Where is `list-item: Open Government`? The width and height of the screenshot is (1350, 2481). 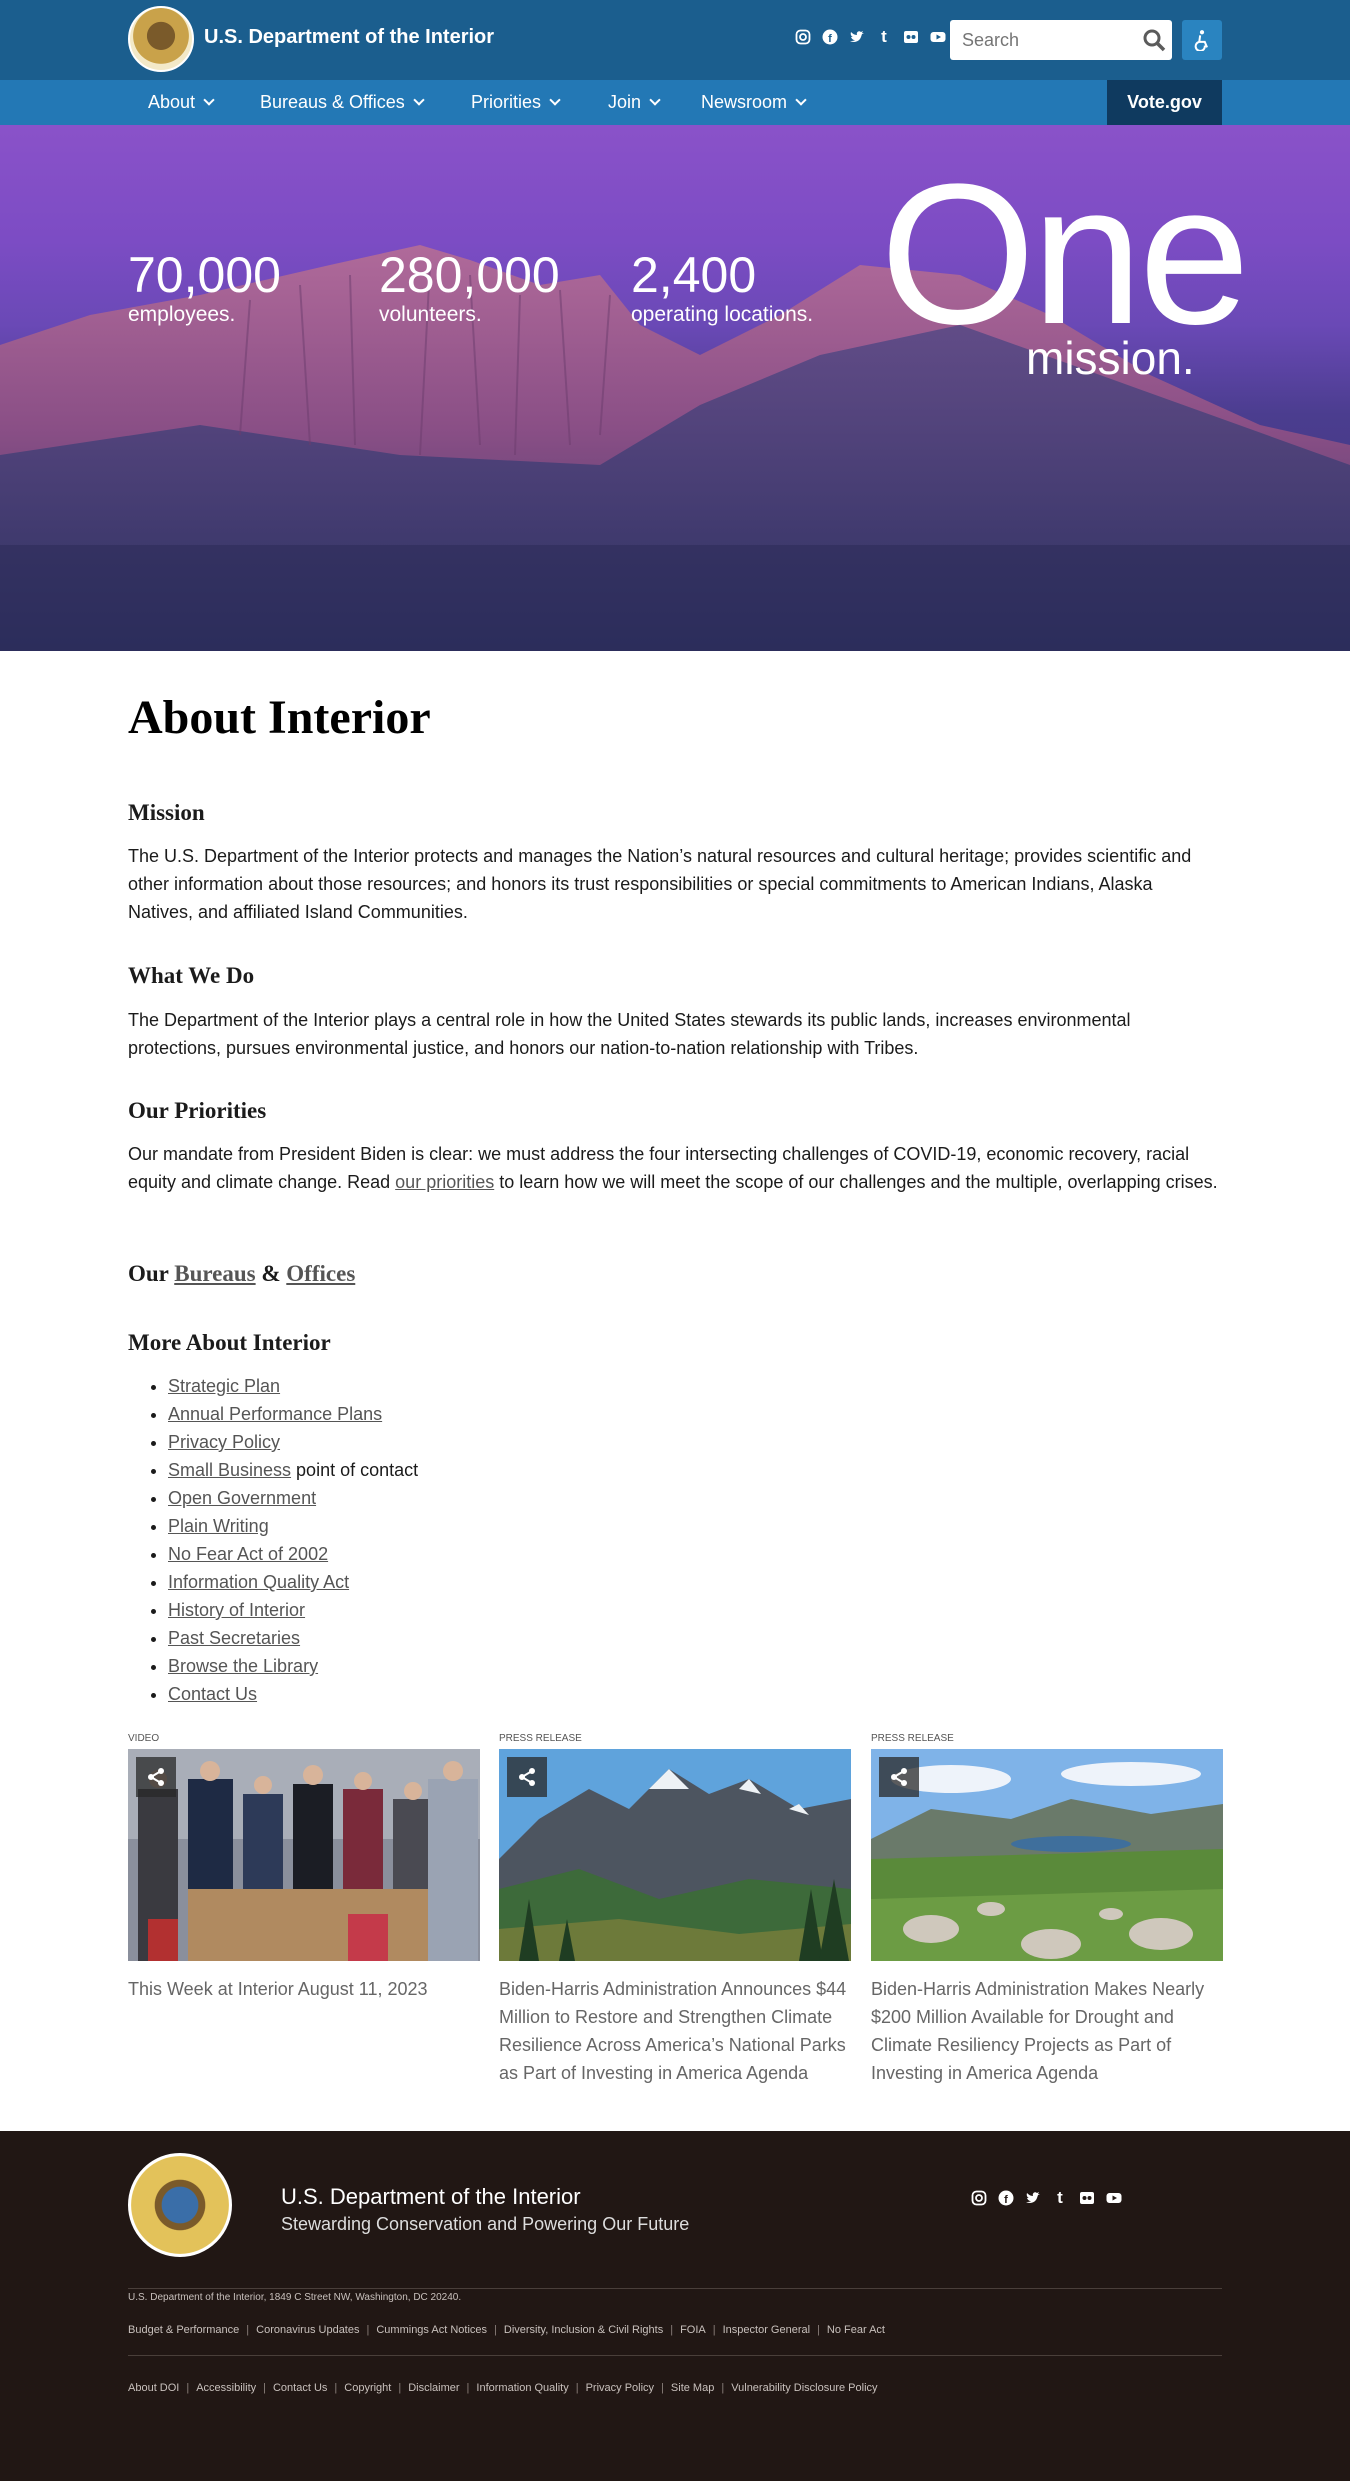
list-item: Open Government is located at coordinates (293, 1498).